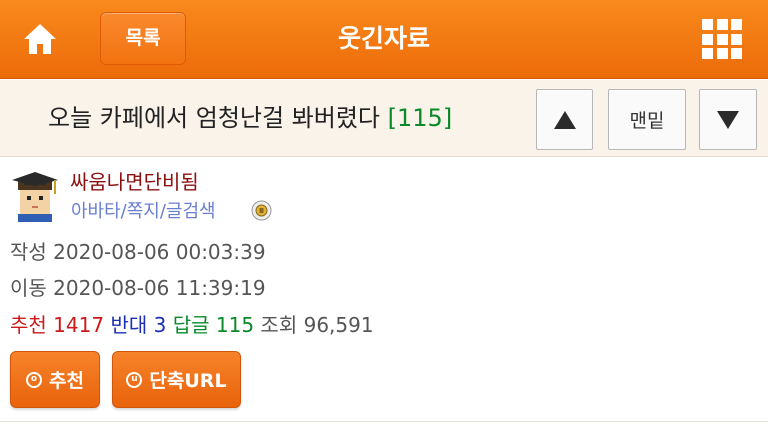 The image size is (768, 441). Describe the element at coordinates (647, 119) in the screenshot. I see `scroll-bottom-button: 맨밑` at that location.